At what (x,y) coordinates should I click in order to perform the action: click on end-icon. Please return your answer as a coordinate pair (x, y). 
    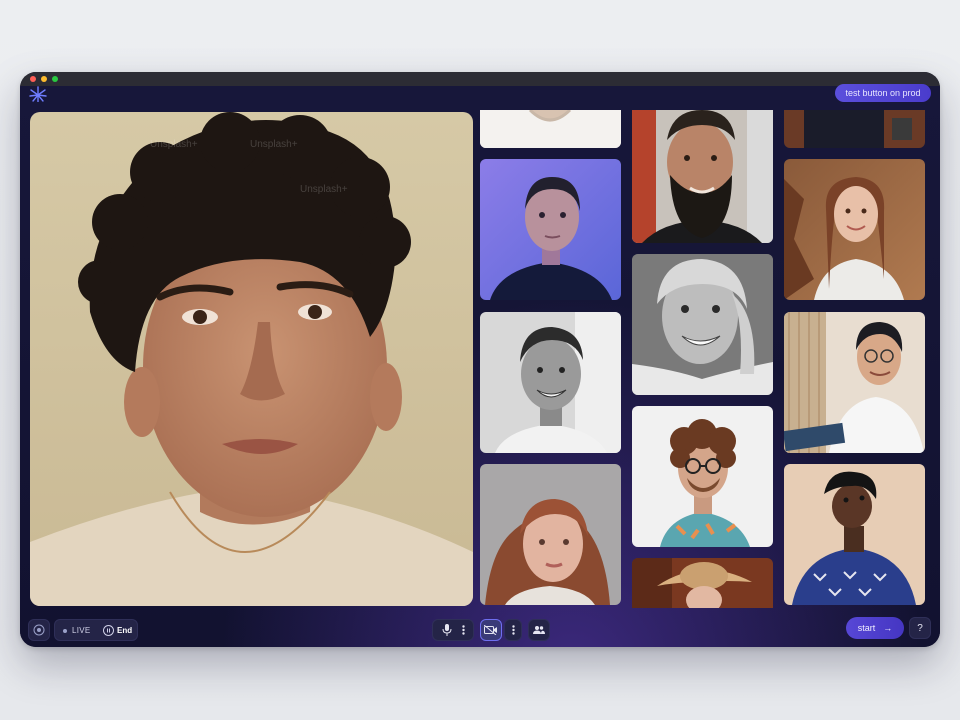
    Looking at the image, I should click on (108, 630).